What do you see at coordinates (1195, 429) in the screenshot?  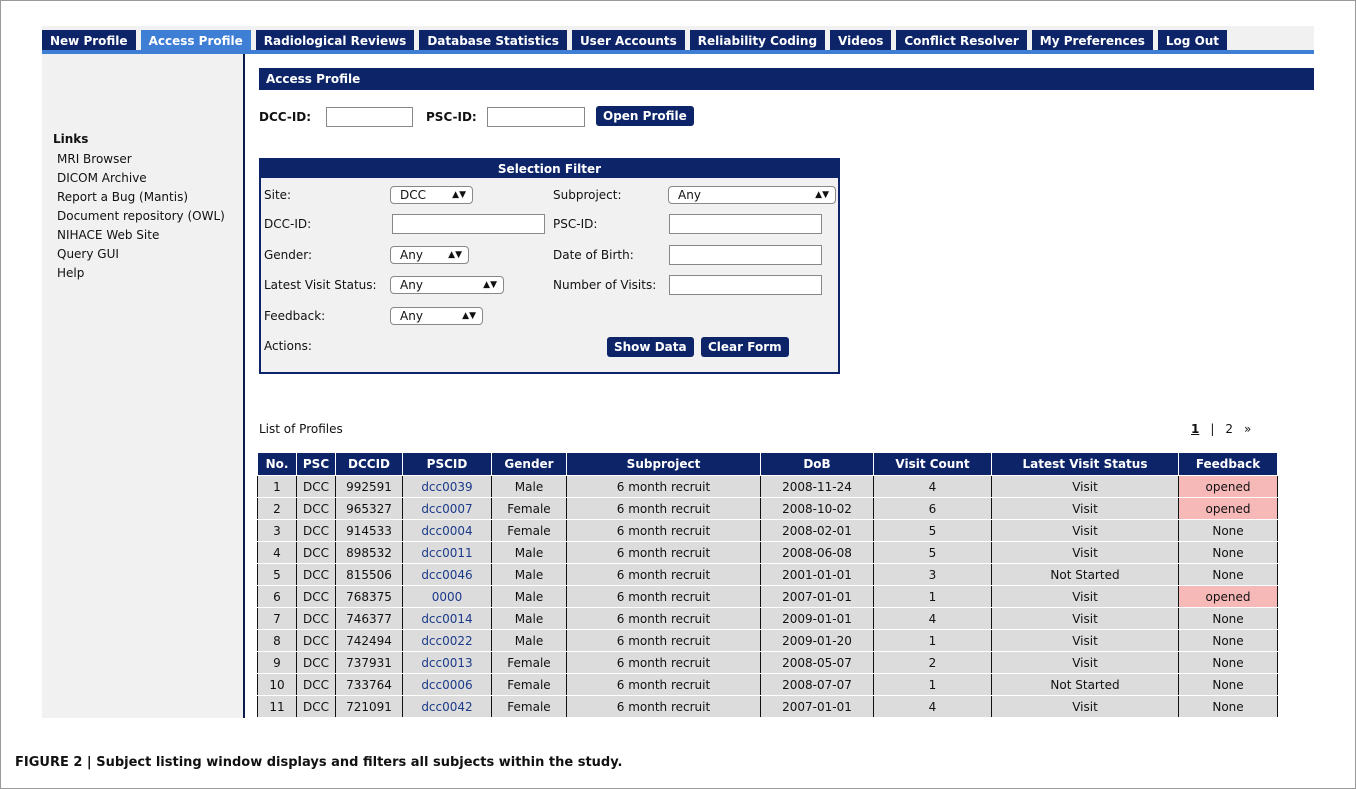 I see `page-1-link: 1` at bounding box center [1195, 429].